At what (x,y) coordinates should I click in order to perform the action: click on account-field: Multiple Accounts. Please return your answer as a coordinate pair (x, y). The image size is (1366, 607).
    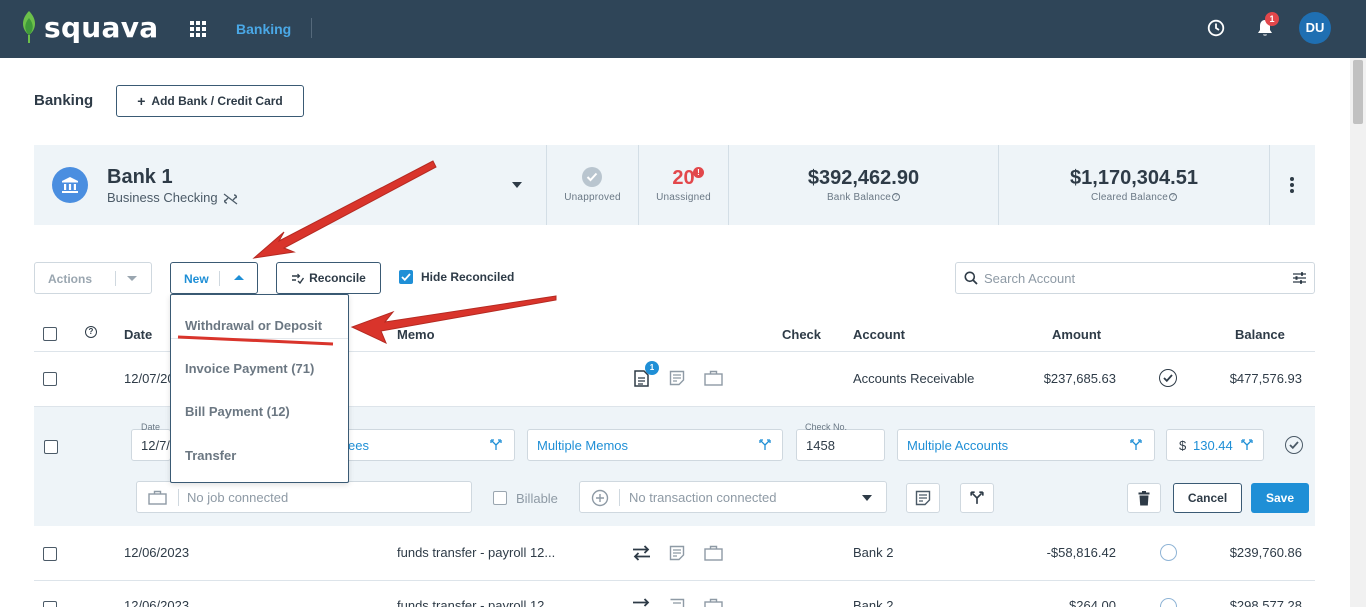
    Looking at the image, I should click on (1026, 445).